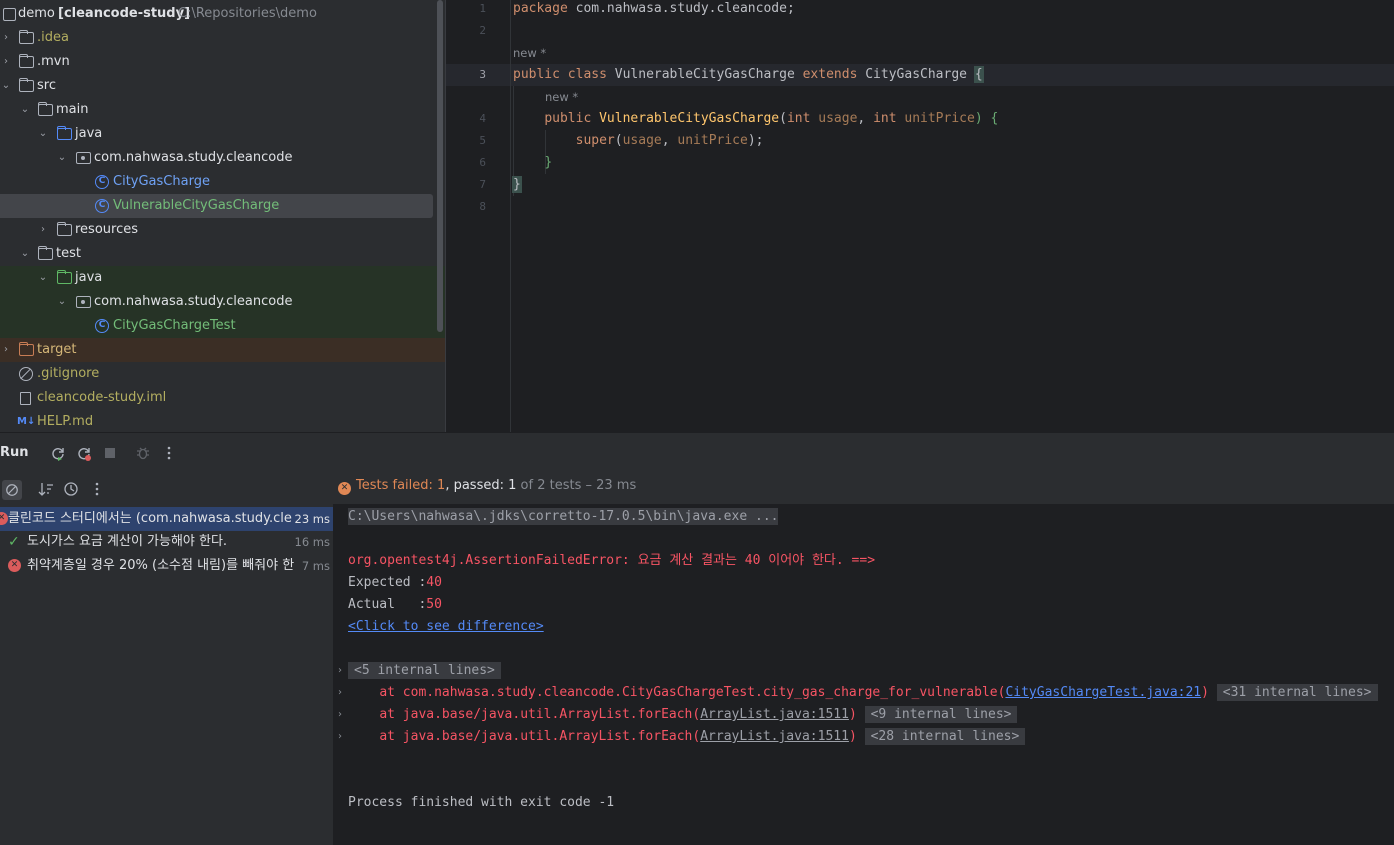 Image resolution: width=1394 pixels, height=845 pixels. I want to click on tree-item-main-java: ⌄ java, so click(222, 134).